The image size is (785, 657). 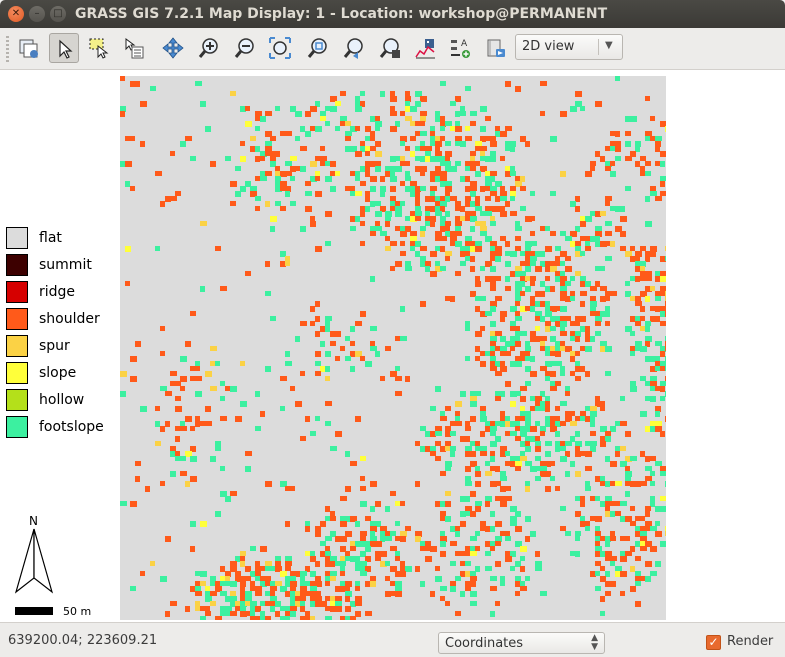 I want to click on legend-item: summit, so click(x=61, y=267).